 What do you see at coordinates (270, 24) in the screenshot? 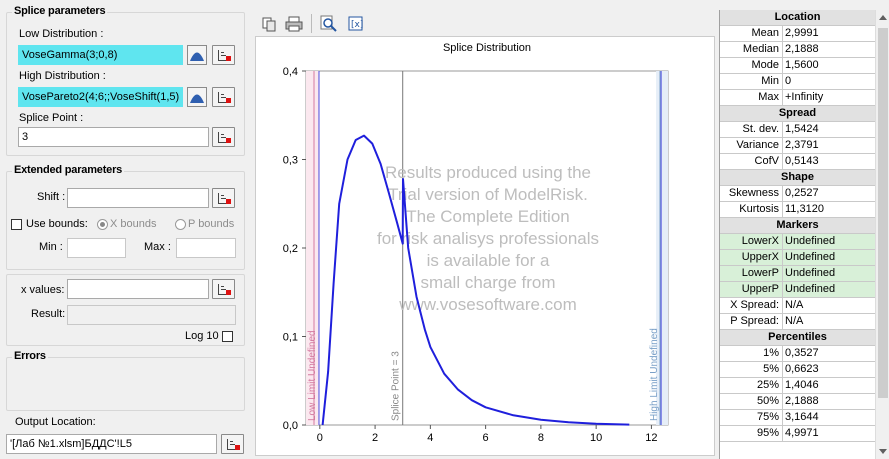
I see `copy-icon` at bounding box center [270, 24].